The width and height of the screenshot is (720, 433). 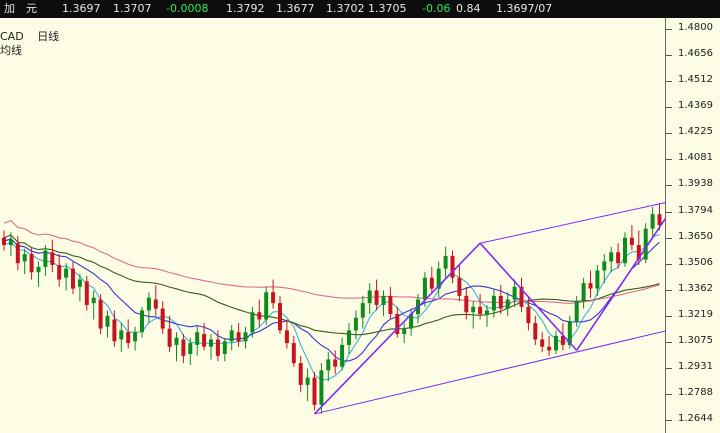 What do you see at coordinates (695, 367) in the screenshot?
I see `price-tick-label: 1.2931` at bounding box center [695, 367].